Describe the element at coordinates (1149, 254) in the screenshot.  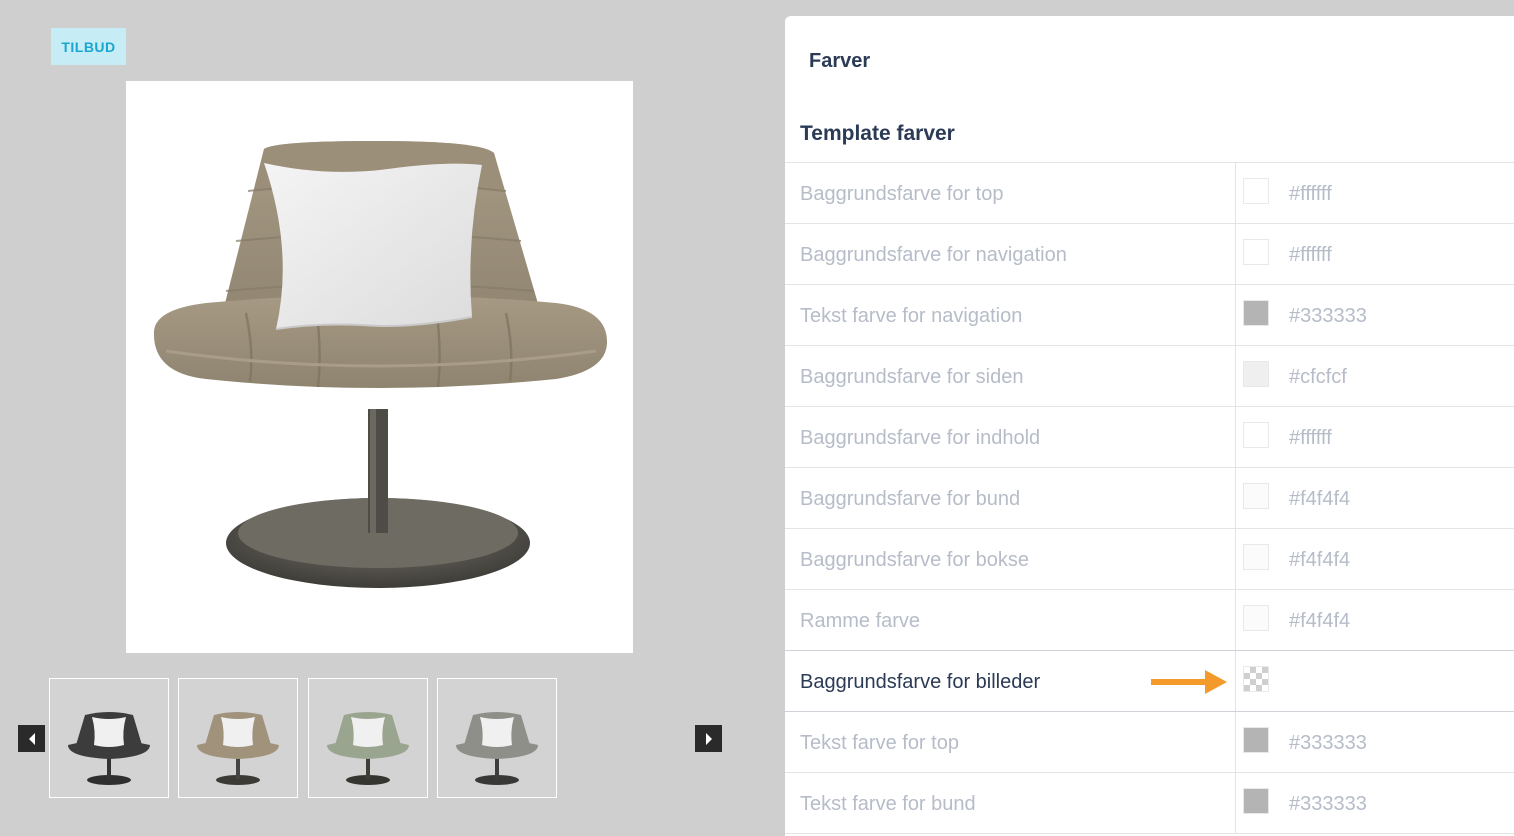
I see `color-setting-row: Baggrundsfarve for navigation #ffffff` at that location.